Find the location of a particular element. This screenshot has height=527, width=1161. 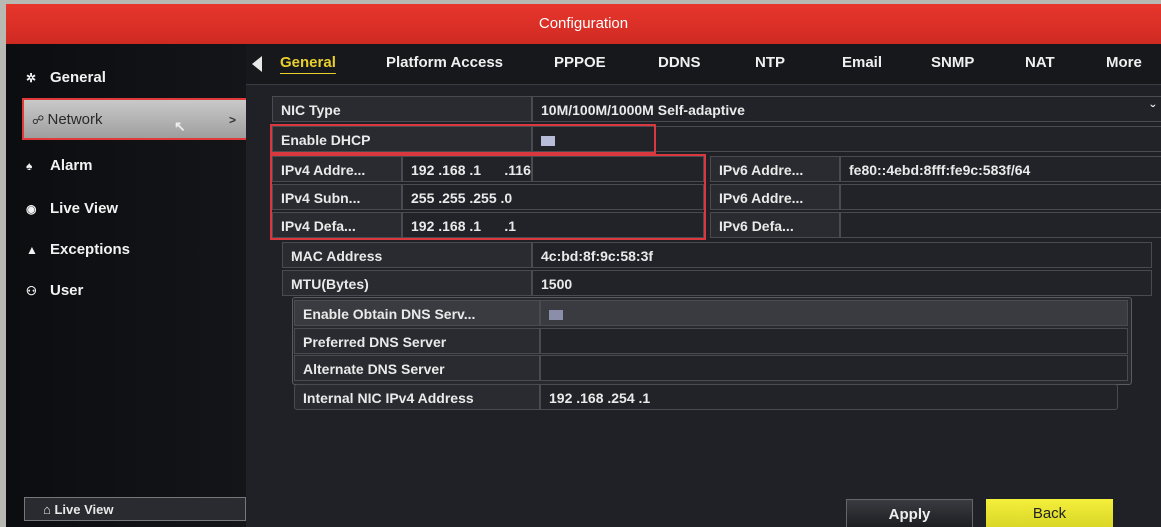

window-title: Configuration is located at coordinates (583, 24).